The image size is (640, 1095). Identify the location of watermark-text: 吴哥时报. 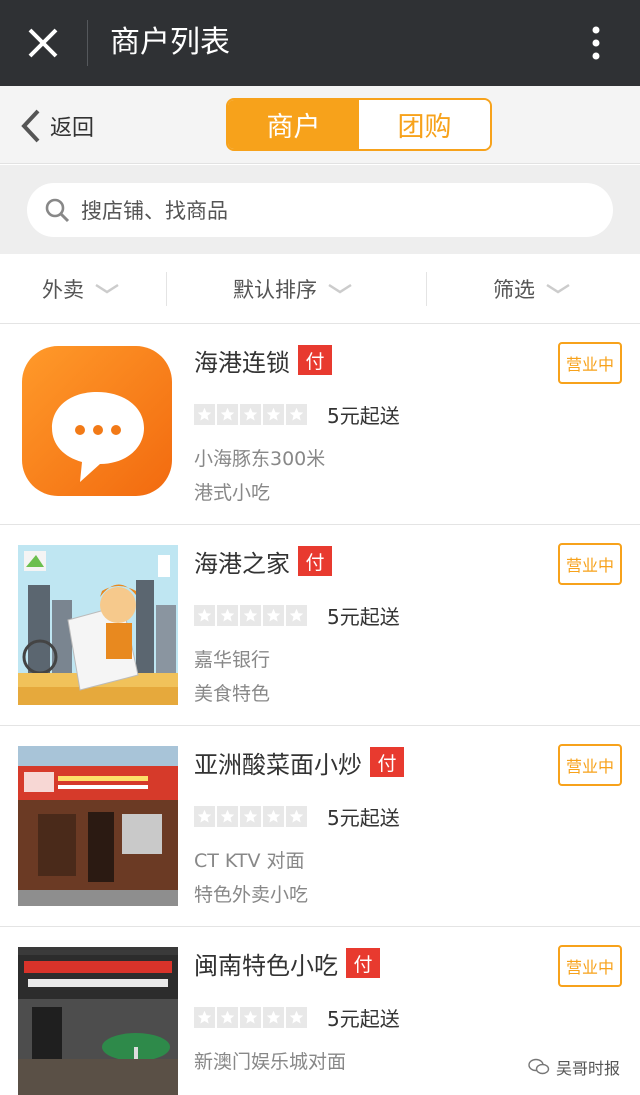
(588, 1068).